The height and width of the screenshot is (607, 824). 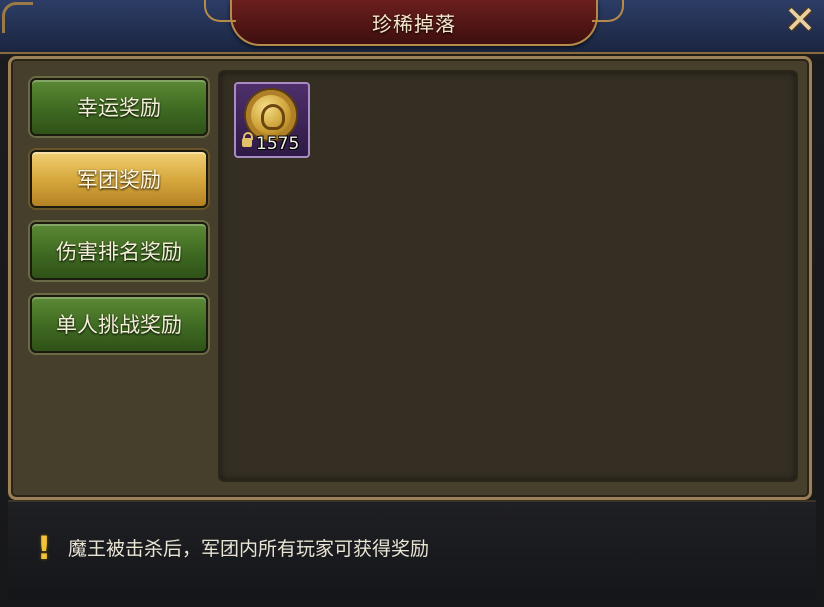 What do you see at coordinates (17, 17) in the screenshot?
I see `frame-corner-ornament` at bounding box center [17, 17].